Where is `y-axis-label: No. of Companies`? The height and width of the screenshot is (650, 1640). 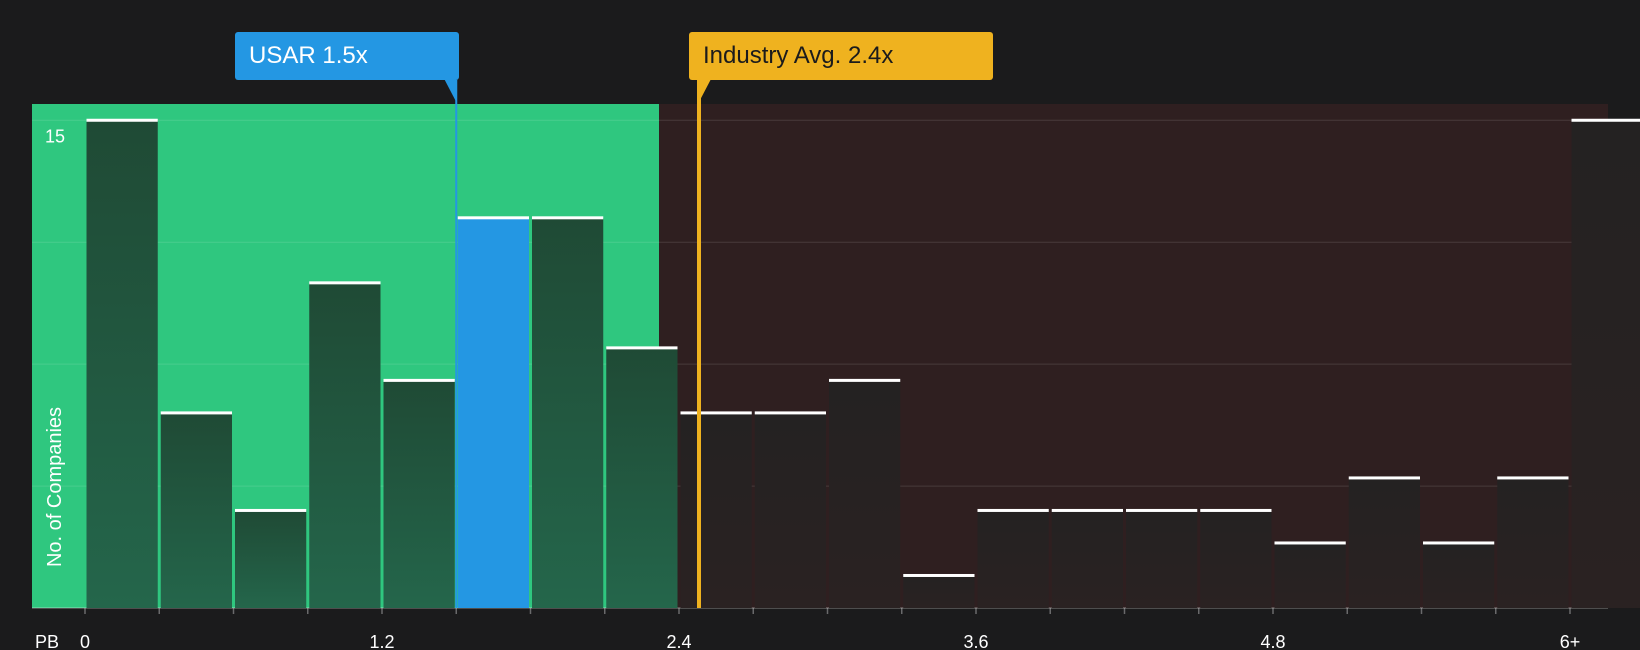 y-axis-label: No. of Companies is located at coordinates (55, 487).